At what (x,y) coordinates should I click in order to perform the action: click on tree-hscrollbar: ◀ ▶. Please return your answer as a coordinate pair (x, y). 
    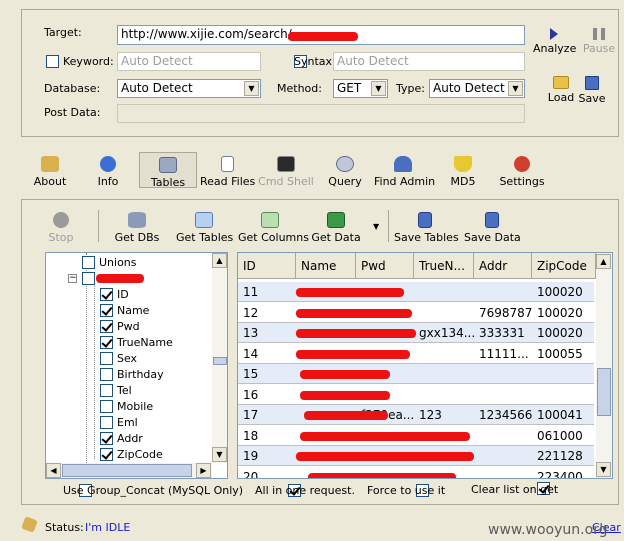
    Looking at the image, I should click on (129, 470).